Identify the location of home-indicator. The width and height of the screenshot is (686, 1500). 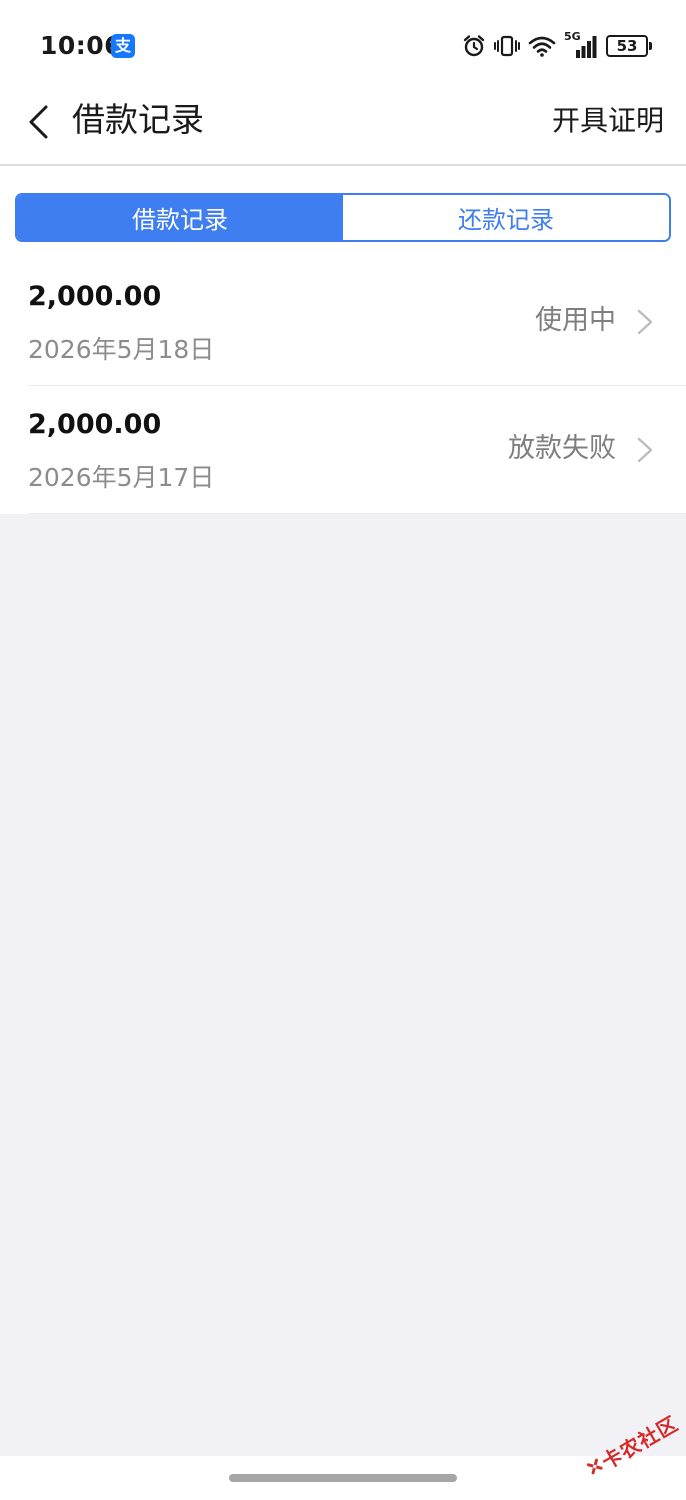
(343, 1478).